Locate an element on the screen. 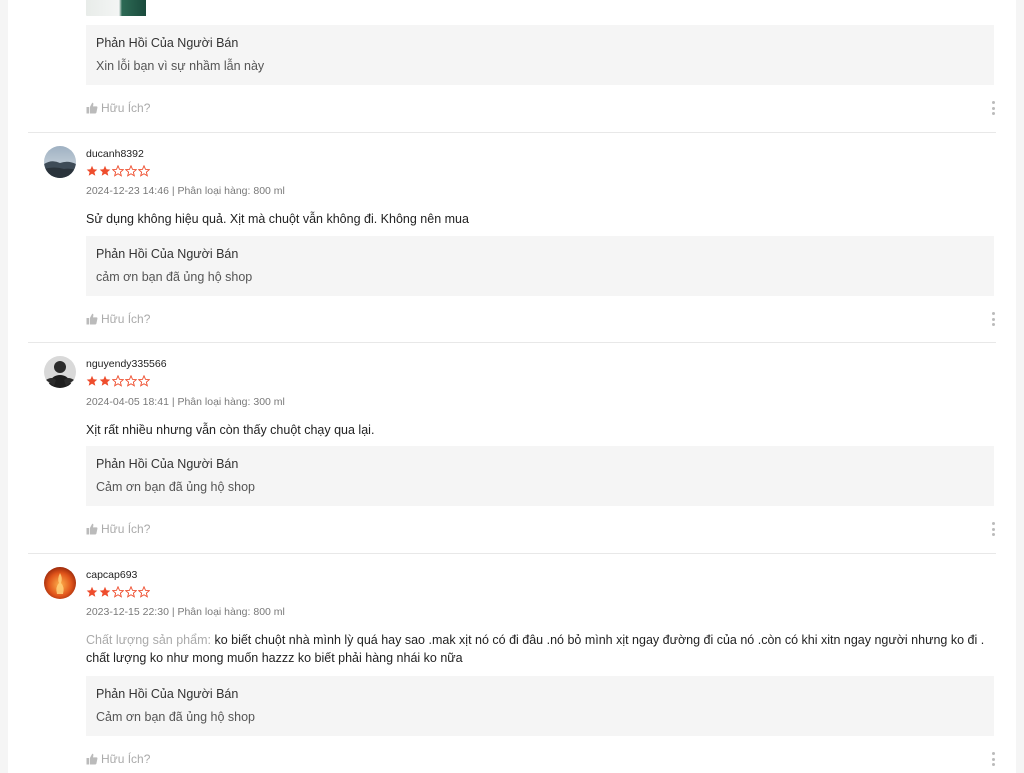 The height and width of the screenshot is (773, 1024). review-product-image is located at coordinates (116, 8).